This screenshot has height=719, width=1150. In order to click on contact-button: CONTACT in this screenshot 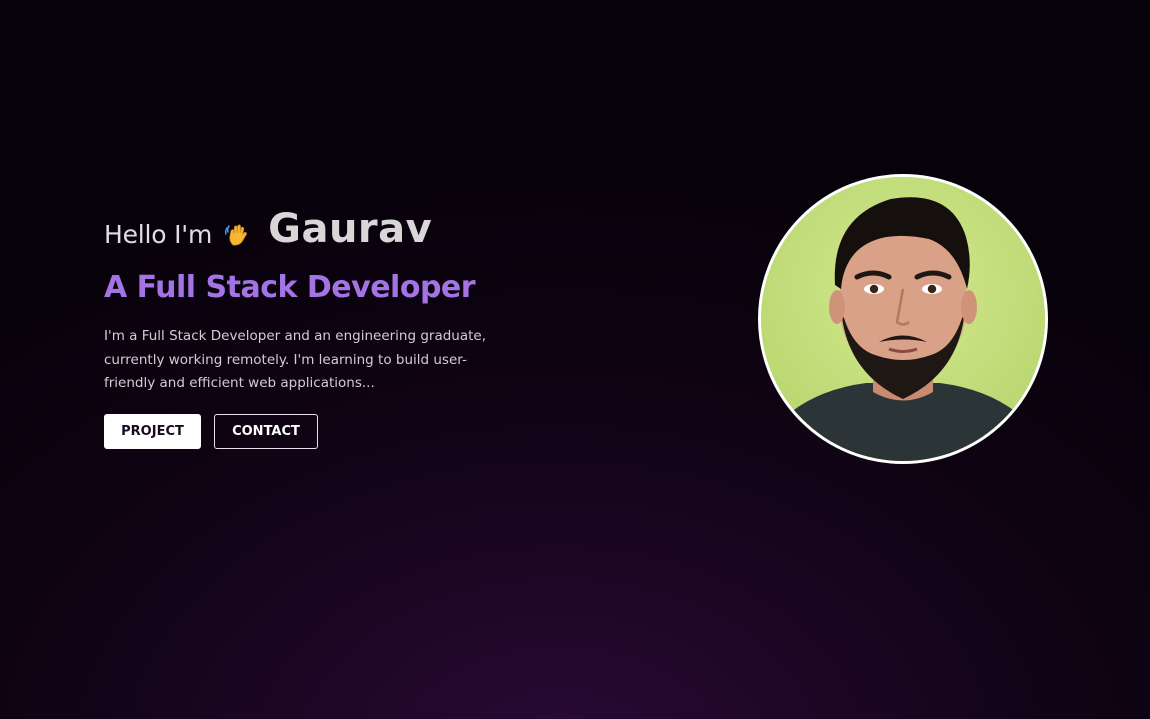, I will do `click(266, 431)`.